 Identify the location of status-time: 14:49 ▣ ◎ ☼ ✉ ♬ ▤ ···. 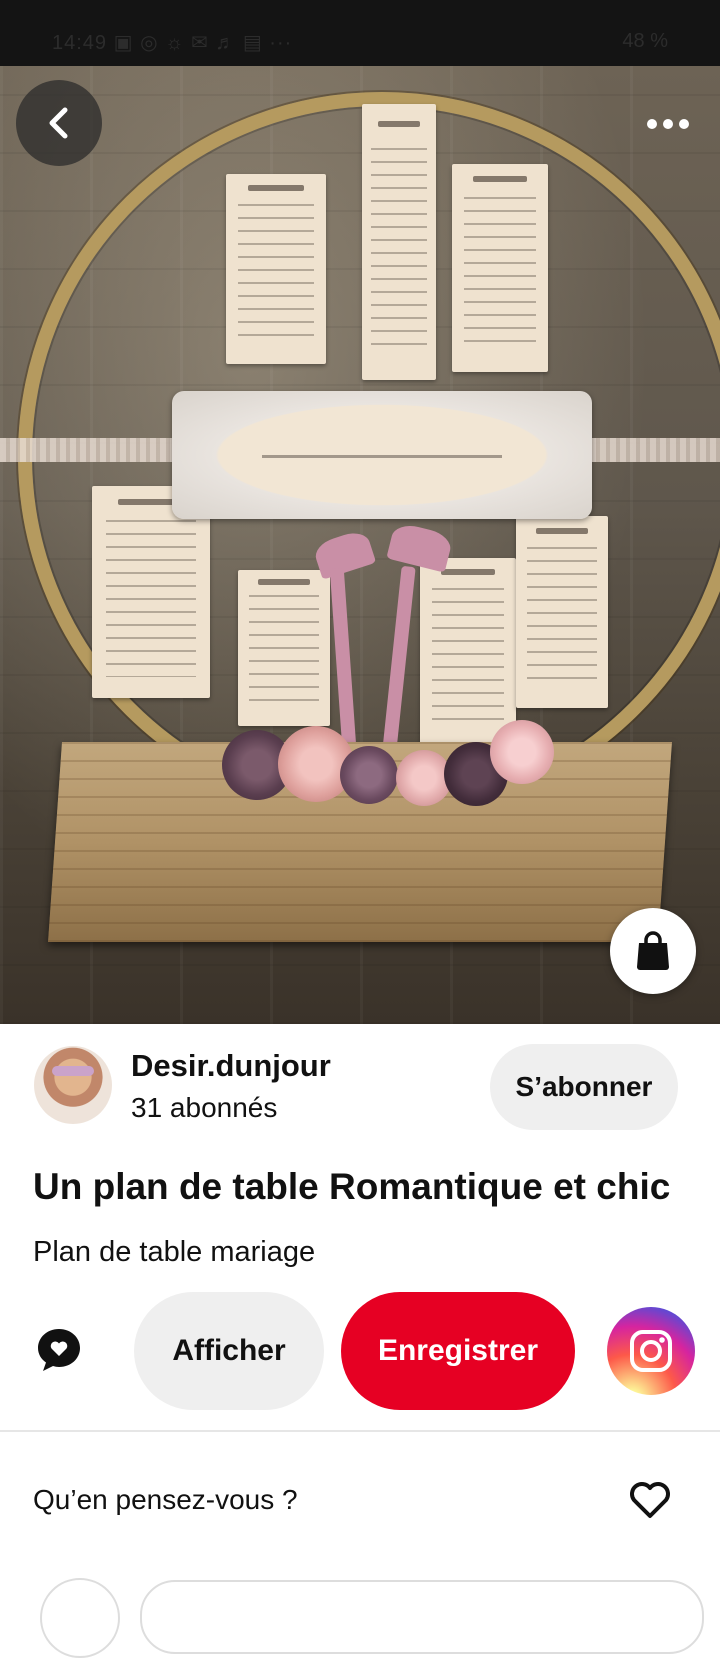
(172, 42).